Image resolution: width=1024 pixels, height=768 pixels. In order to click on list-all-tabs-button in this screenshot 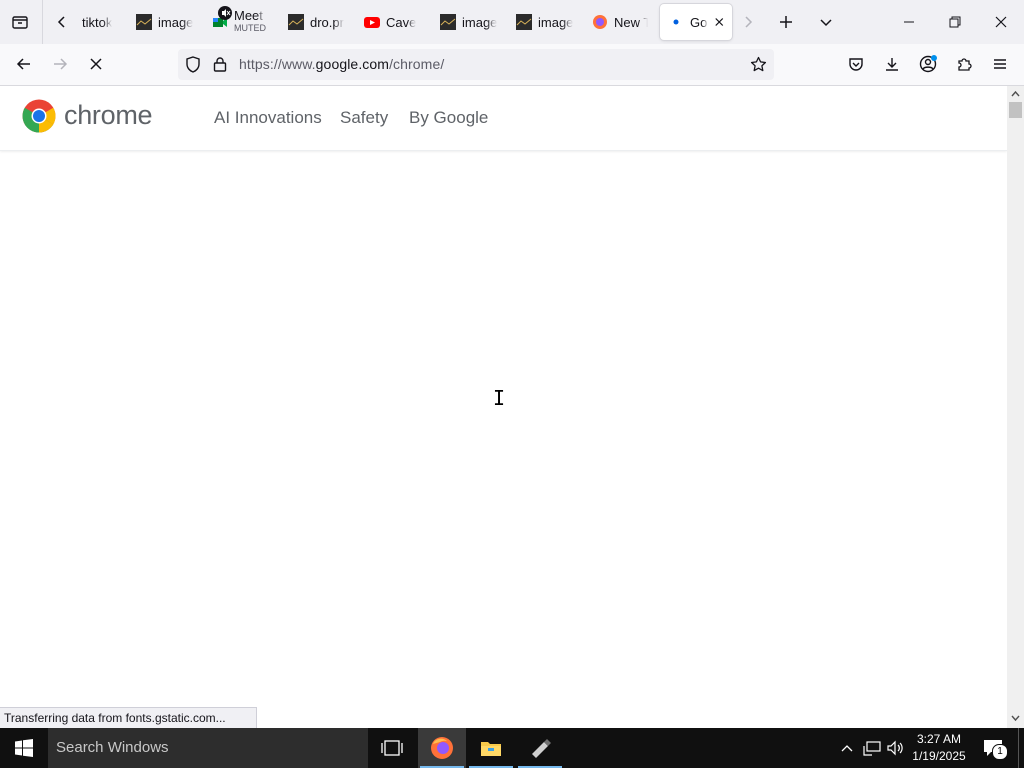, I will do `click(826, 22)`.